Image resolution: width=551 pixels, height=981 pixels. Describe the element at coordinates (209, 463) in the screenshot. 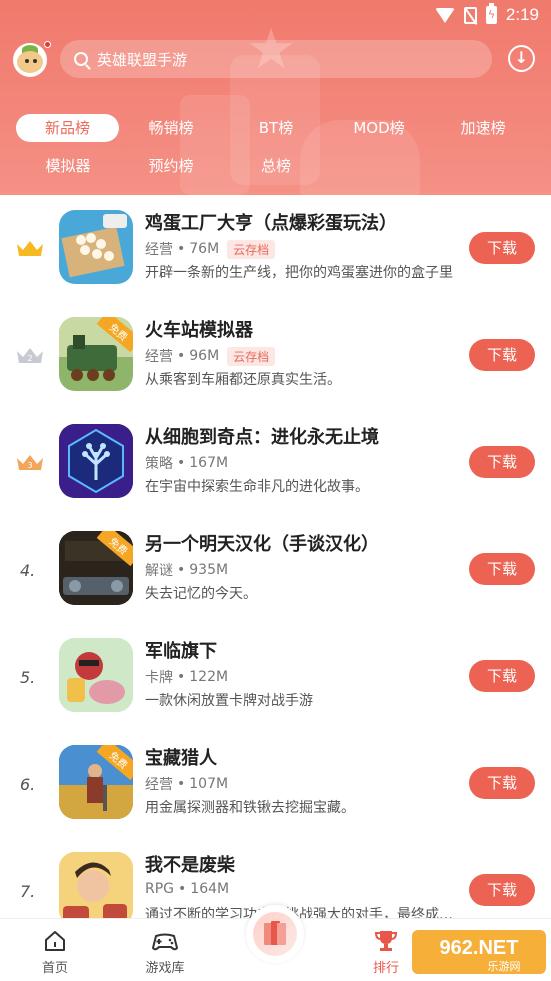

I see `app-size: 167M` at that location.